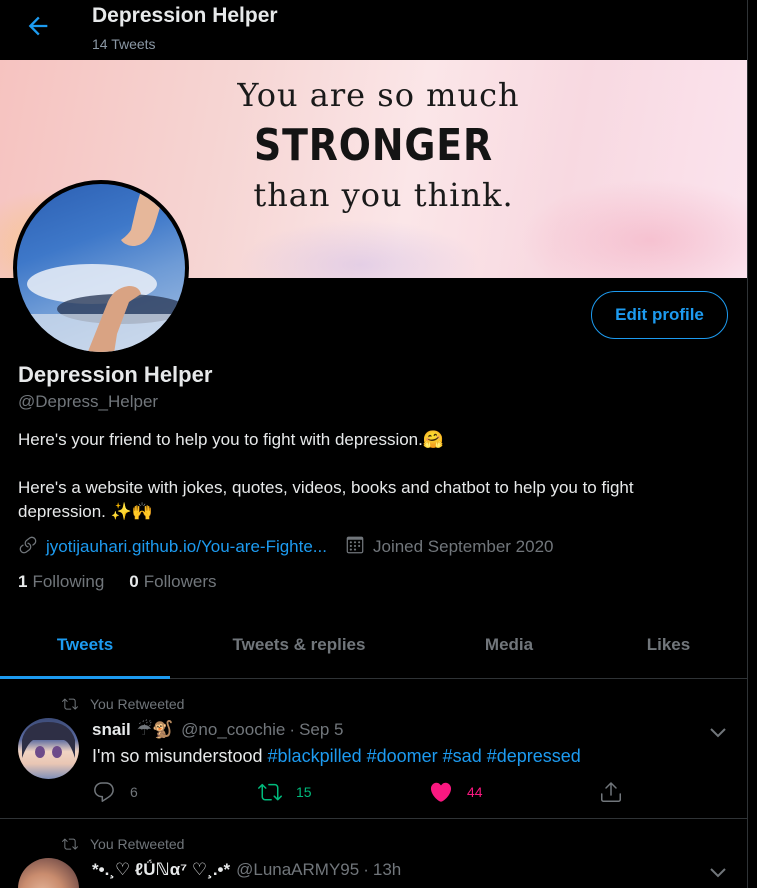  I want to click on profile-name: Depression Helper, so click(115, 374).